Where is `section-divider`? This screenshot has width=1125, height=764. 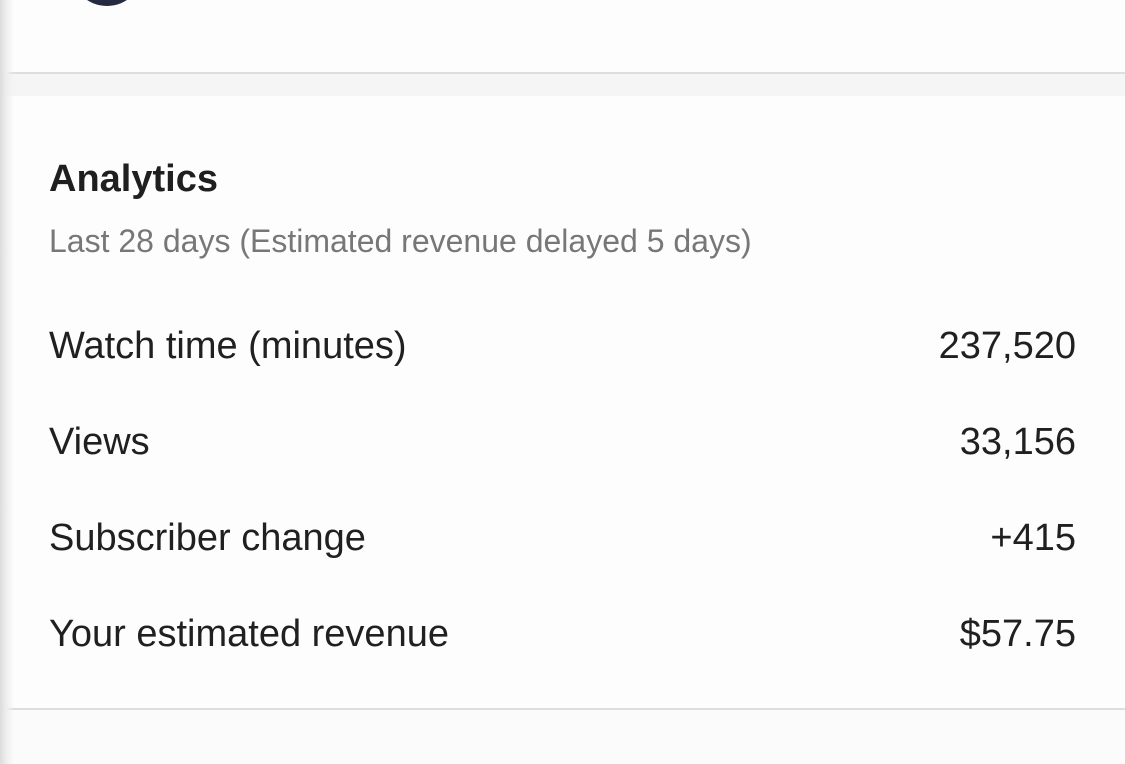 section-divider is located at coordinates (562, 85).